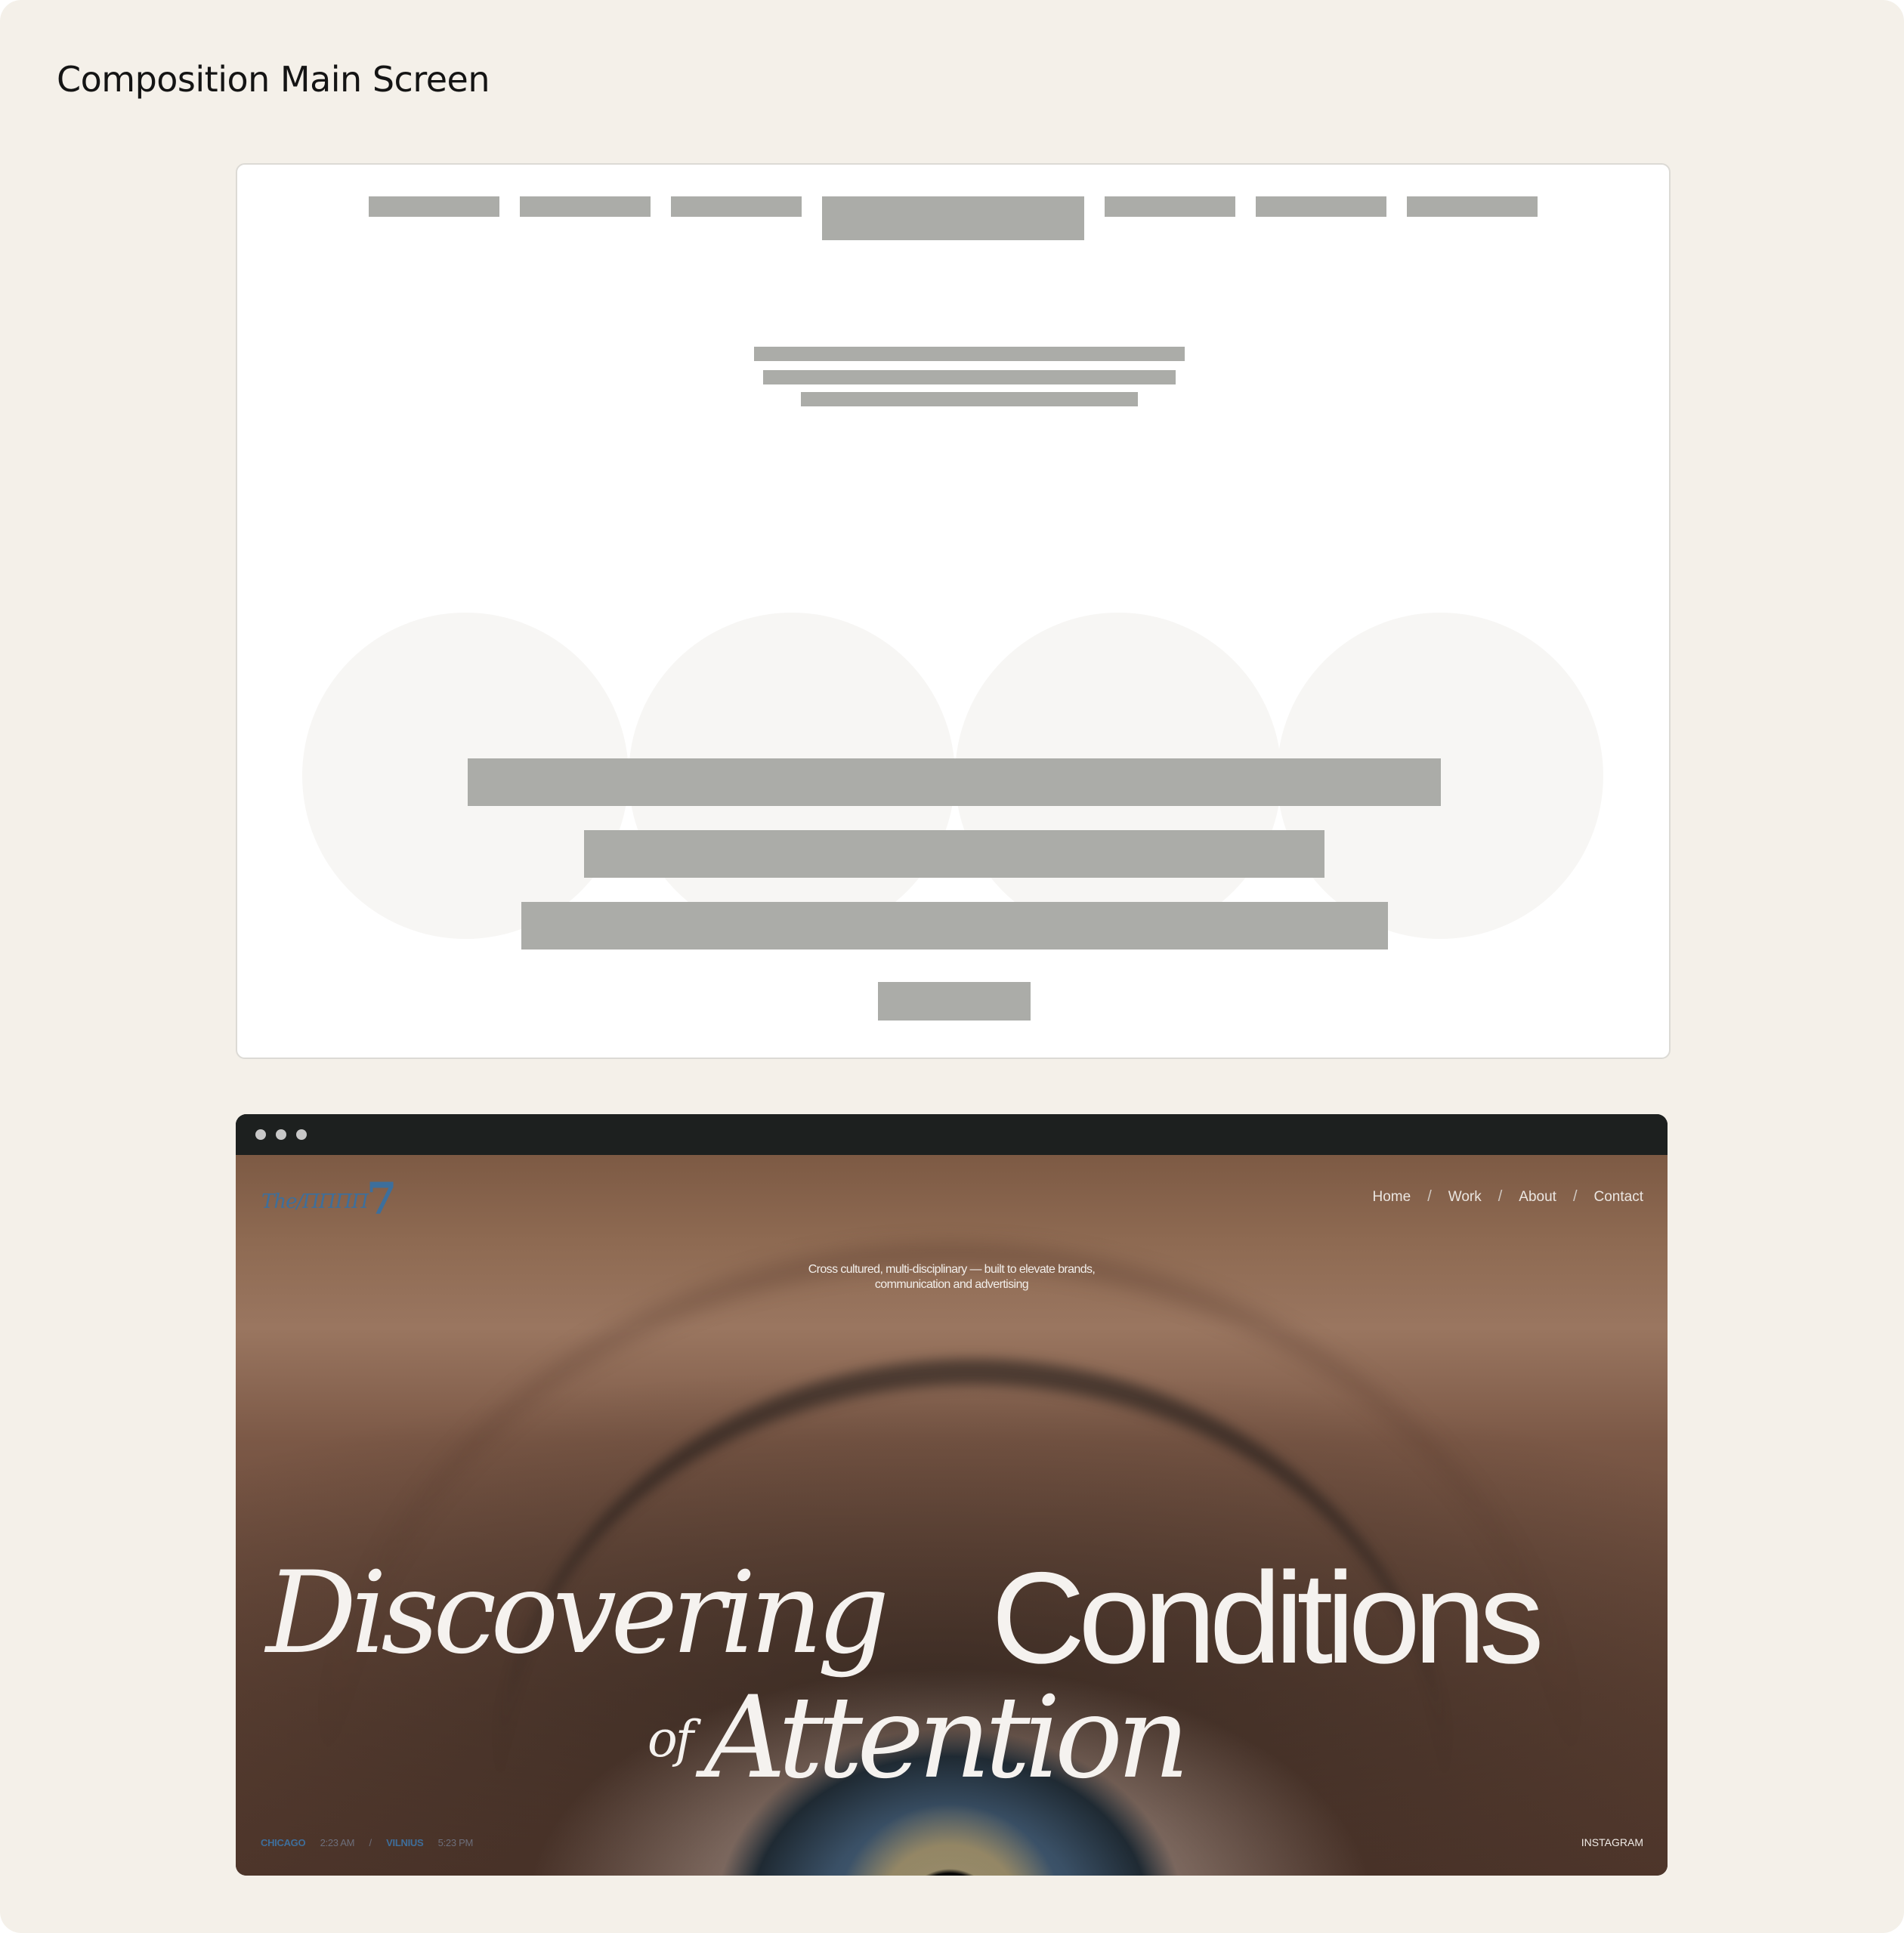 The height and width of the screenshot is (1933, 1904). Describe the element at coordinates (273, 79) in the screenshot. I see `section-title: Composition Main Screen` at that location.